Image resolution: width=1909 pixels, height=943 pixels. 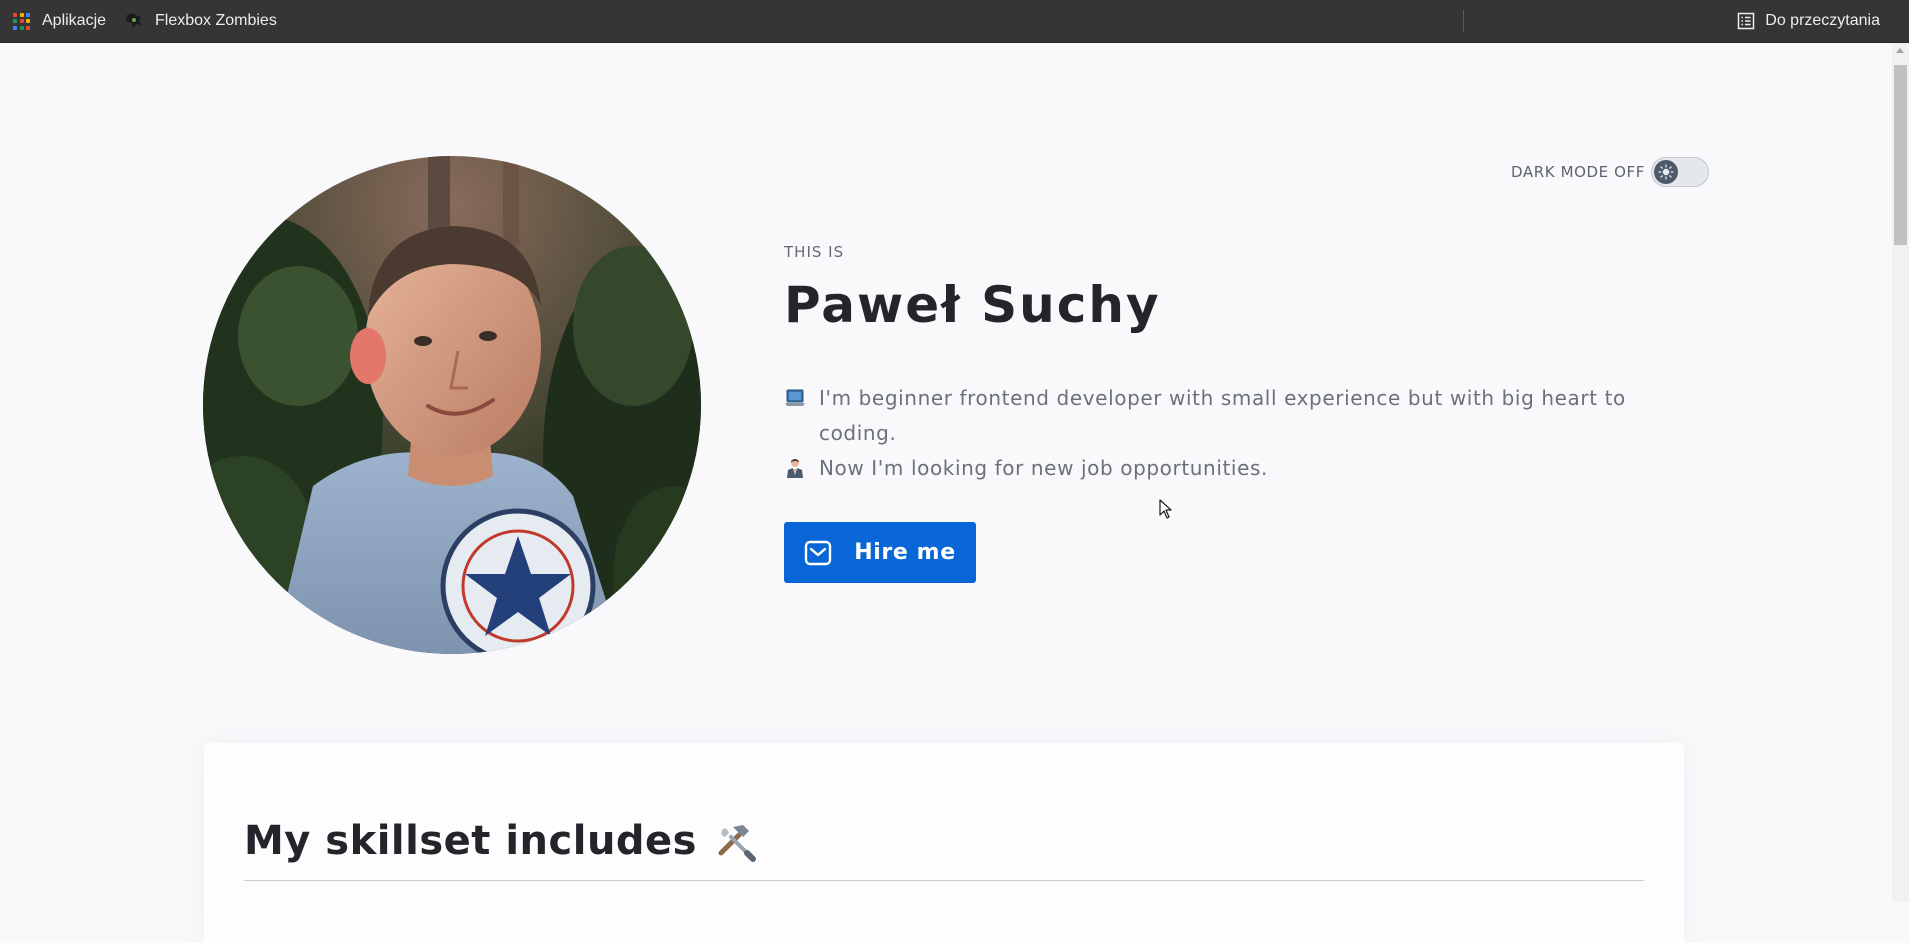 What do you see at coordinates (1900, 155) in the screenshot?
I see `scrollbar-thumb` at bounding box center [1900, 155].